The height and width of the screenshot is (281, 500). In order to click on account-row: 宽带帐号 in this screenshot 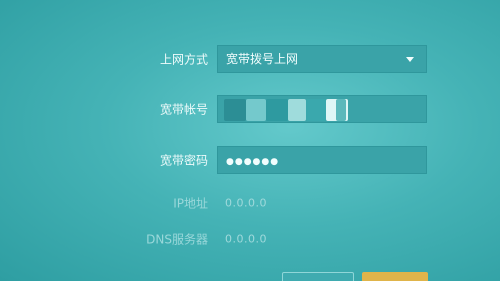, I will do `click(250, 109)`.